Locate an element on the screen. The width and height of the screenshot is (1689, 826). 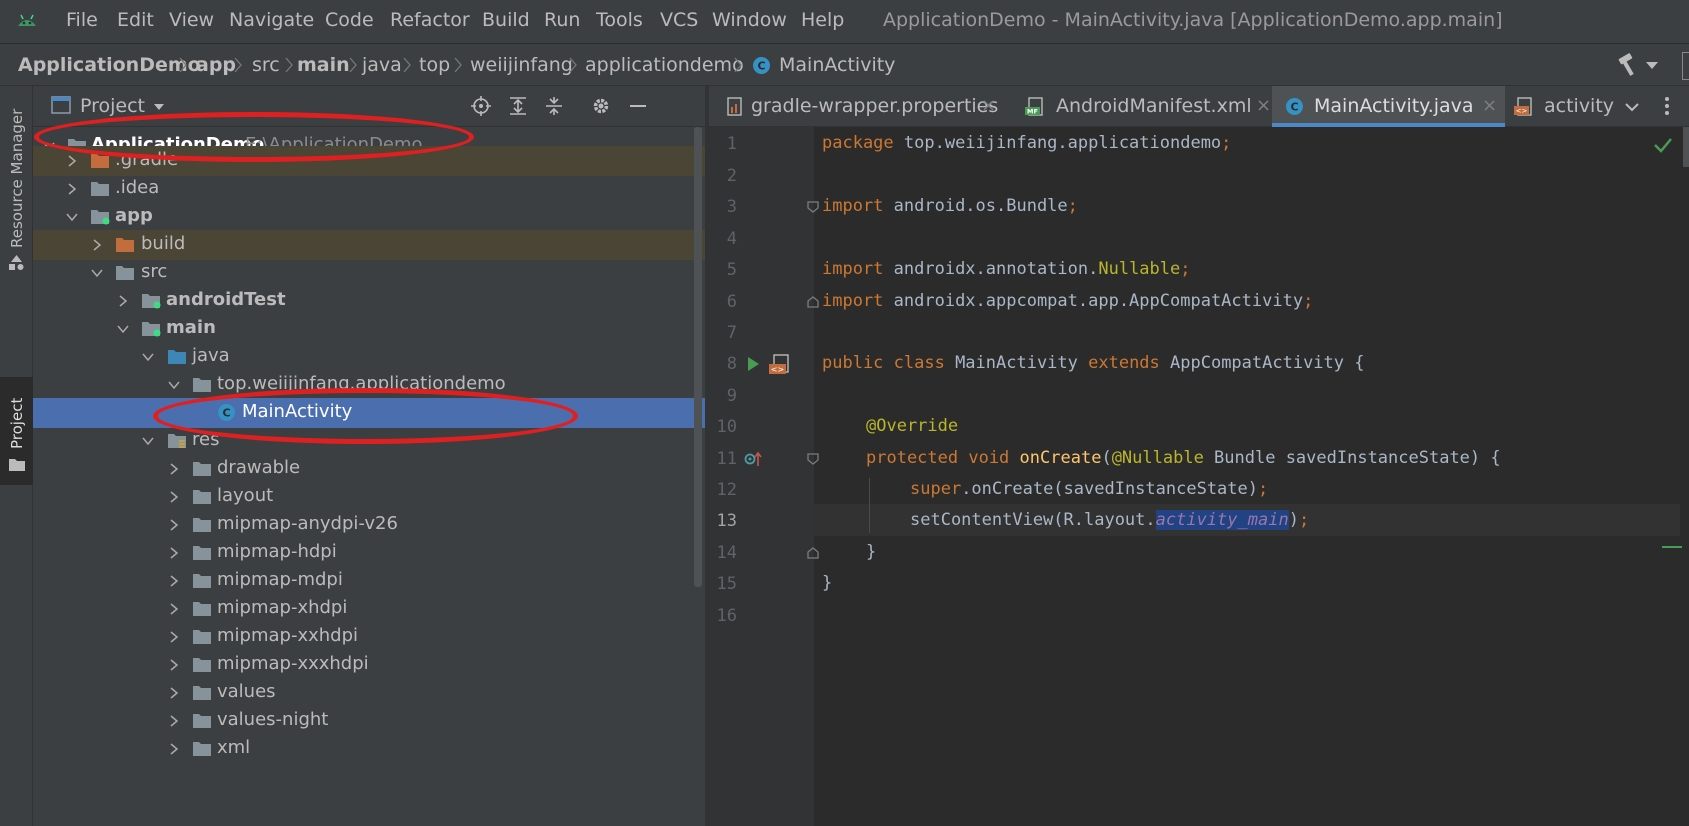
tree-item-build: build is located at coordinates (369, 245).